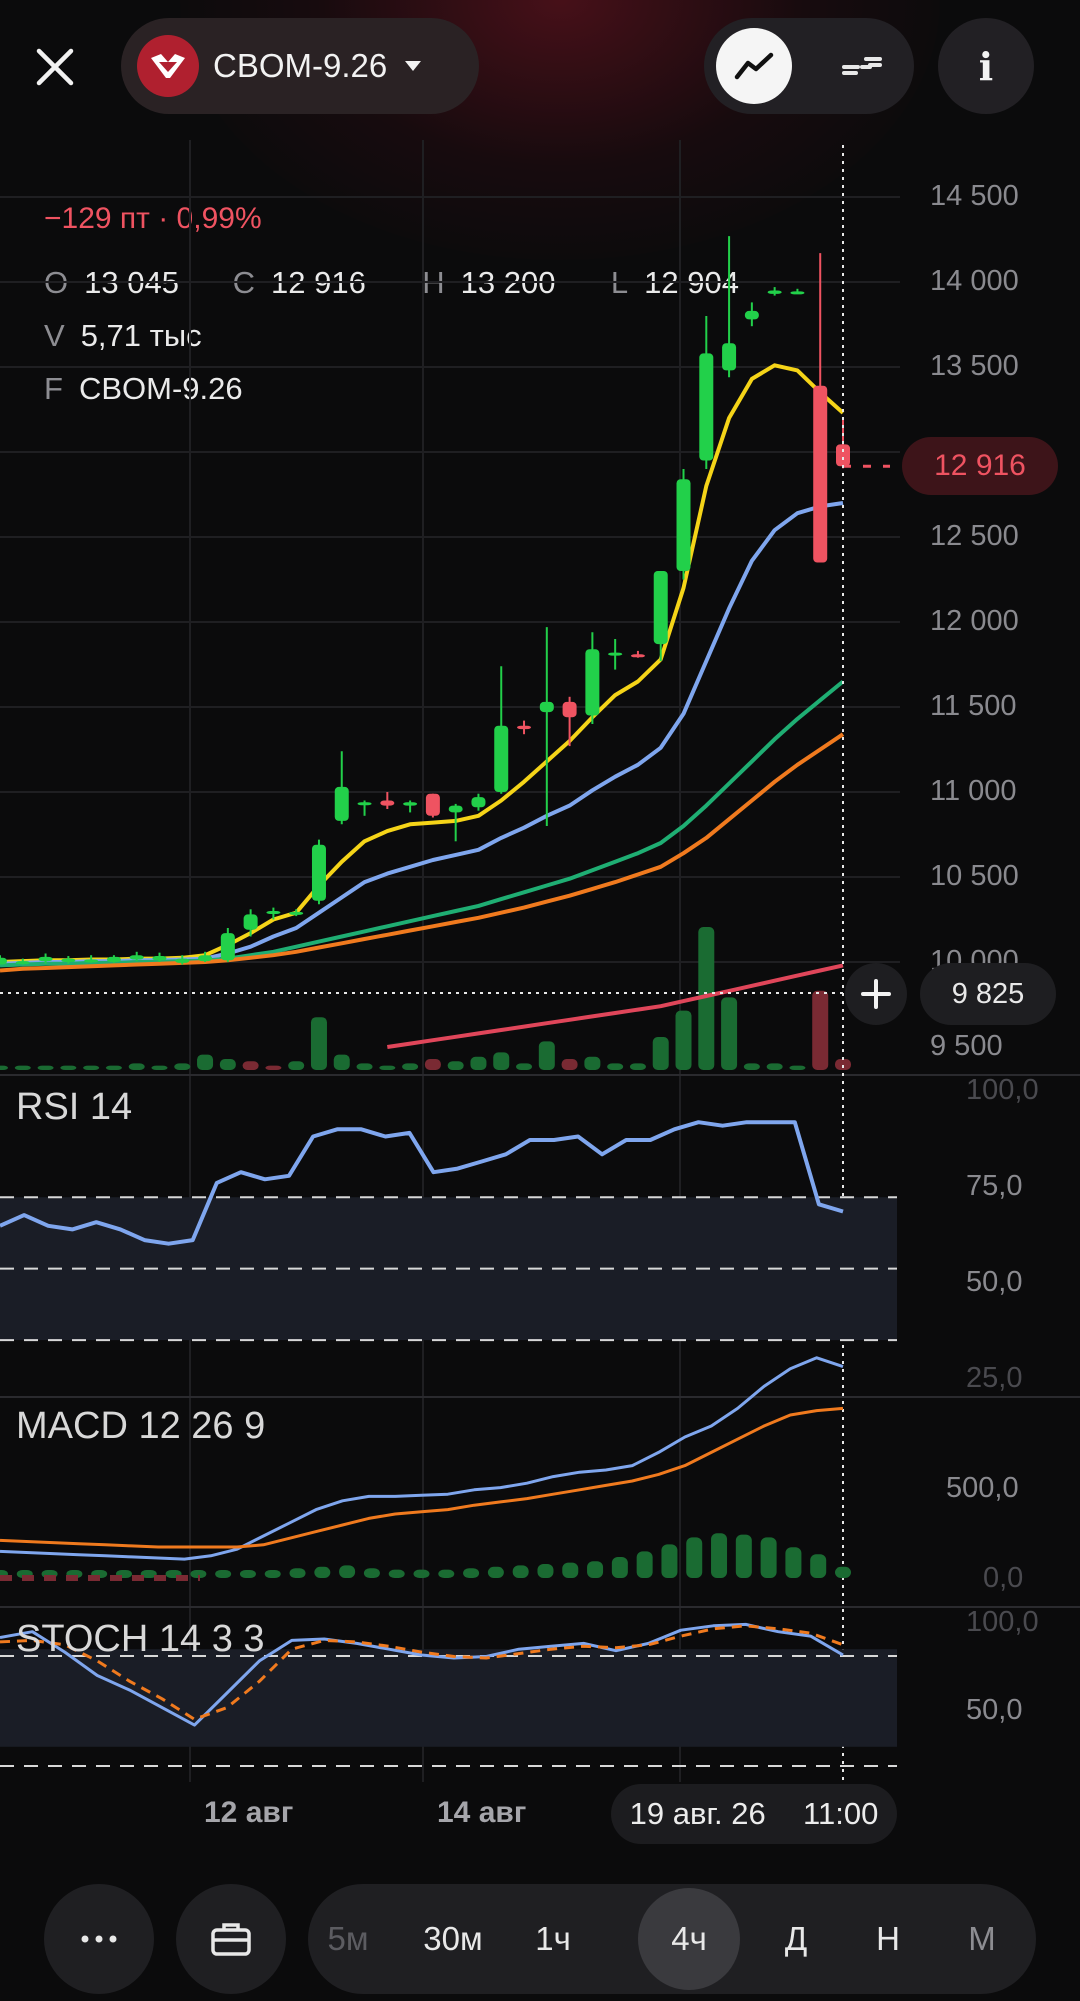 This screenshot has width=1080, height=2001. What do you see at coordinates (482, 1812) in the screenshot?
I see `date-label: 14 авг` at bounding box center [482, 1812].